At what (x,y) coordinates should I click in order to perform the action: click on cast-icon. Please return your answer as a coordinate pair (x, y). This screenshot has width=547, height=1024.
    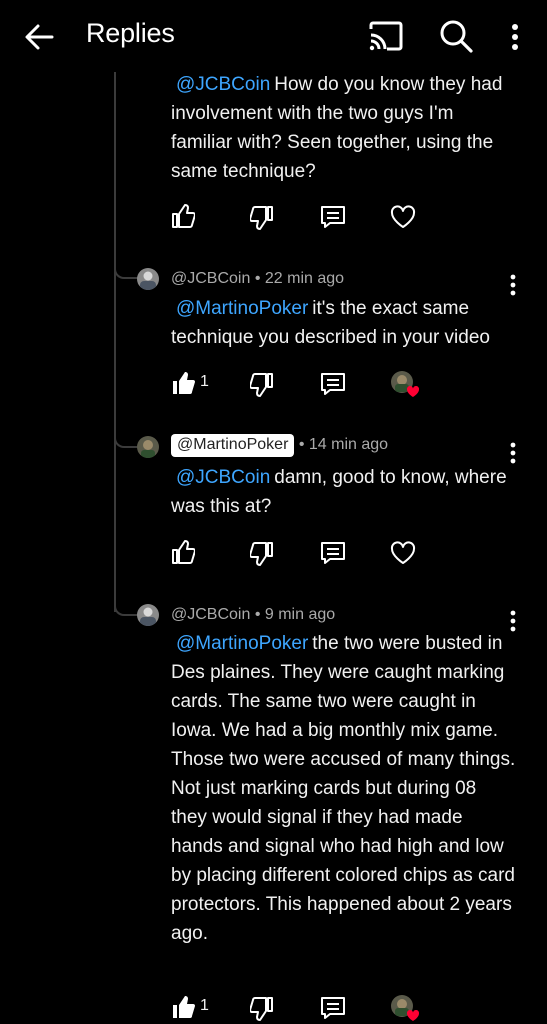
    Looking at the image, I should click on (386, 36).